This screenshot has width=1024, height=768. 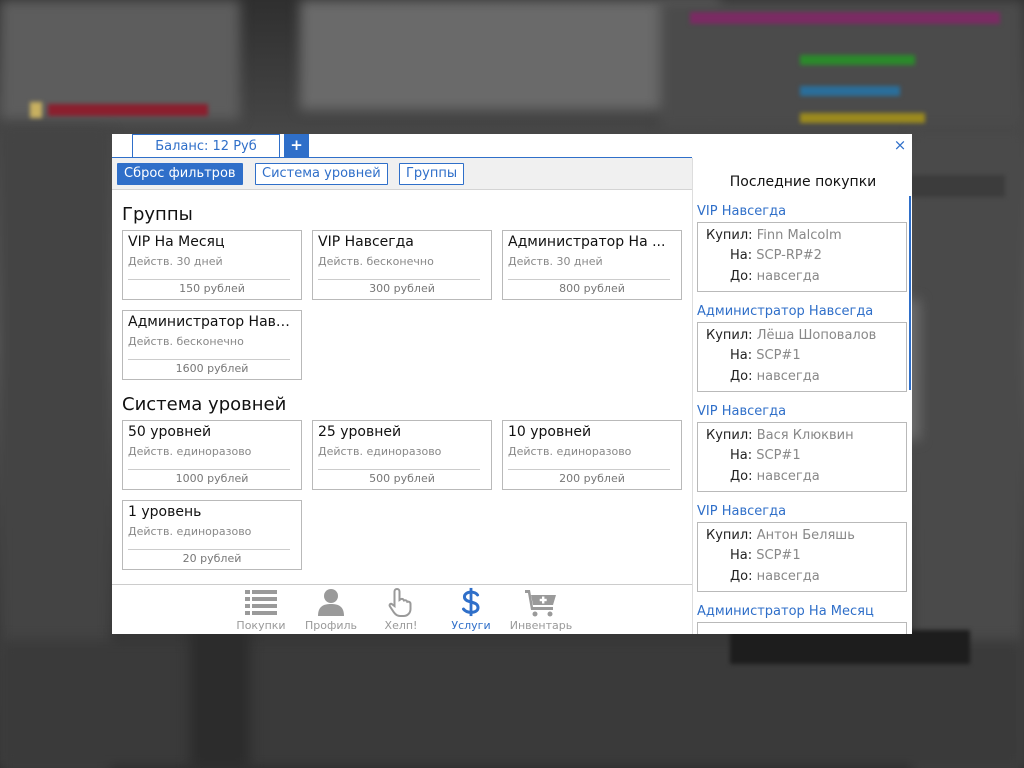 What do you see at coordinates (206, 145) in the screenshot?
I see `tab-balance: Баланс: 12 Руб` at bounding box center [206, 145].